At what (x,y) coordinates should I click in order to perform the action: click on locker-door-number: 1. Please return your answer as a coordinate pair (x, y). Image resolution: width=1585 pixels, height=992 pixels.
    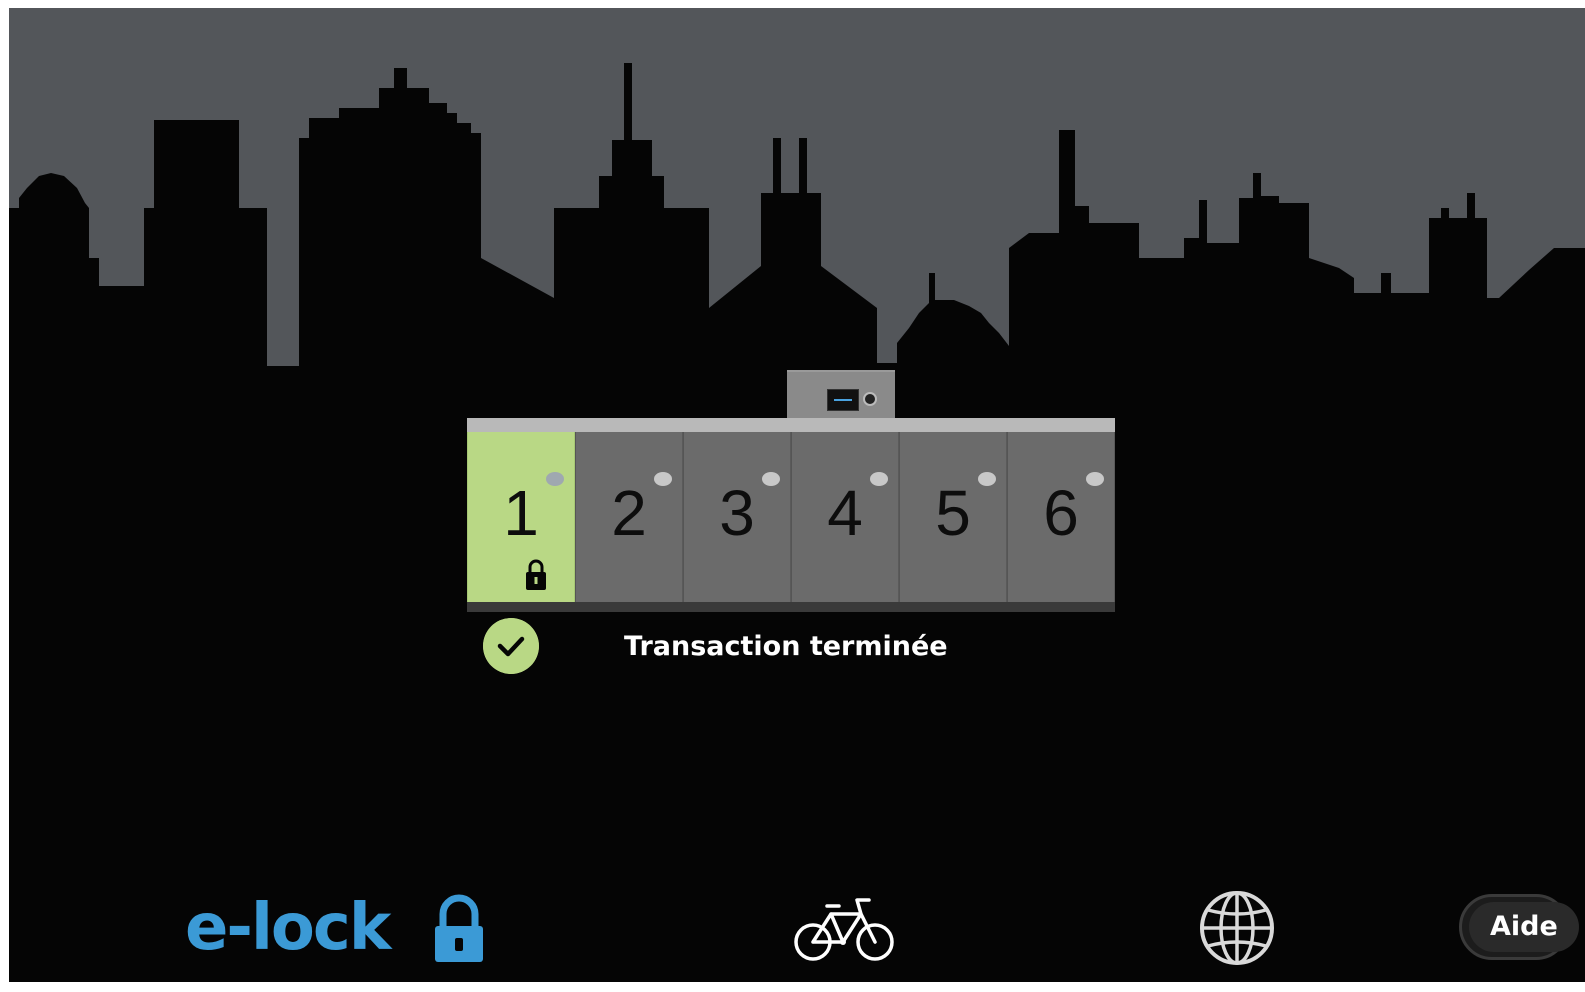
    Looking at the image, I should click on (521, 513).